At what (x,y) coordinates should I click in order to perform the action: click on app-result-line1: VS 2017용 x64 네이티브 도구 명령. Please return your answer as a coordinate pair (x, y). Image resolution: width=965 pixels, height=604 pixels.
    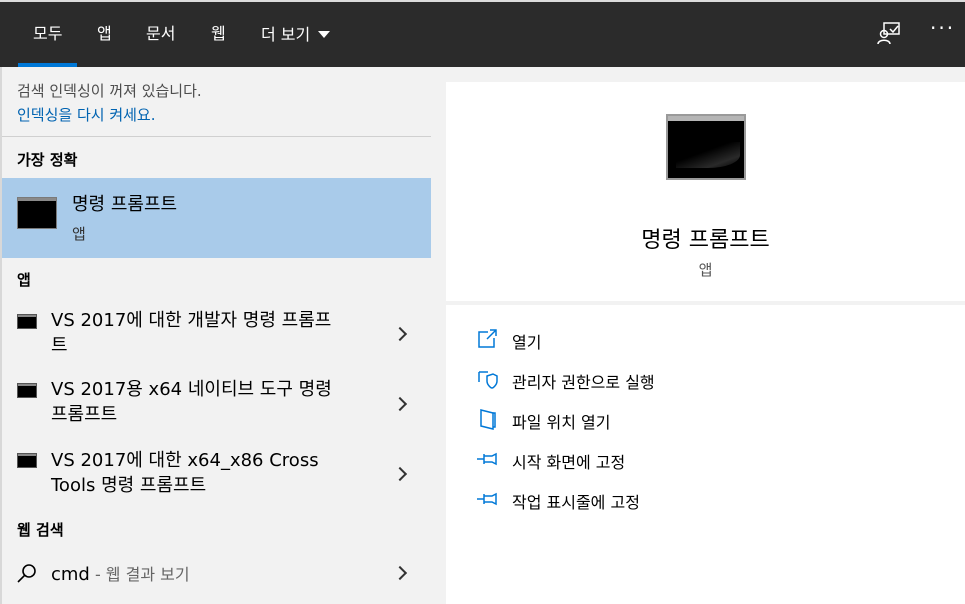
    Looking at the image, I should click on (191, 389).